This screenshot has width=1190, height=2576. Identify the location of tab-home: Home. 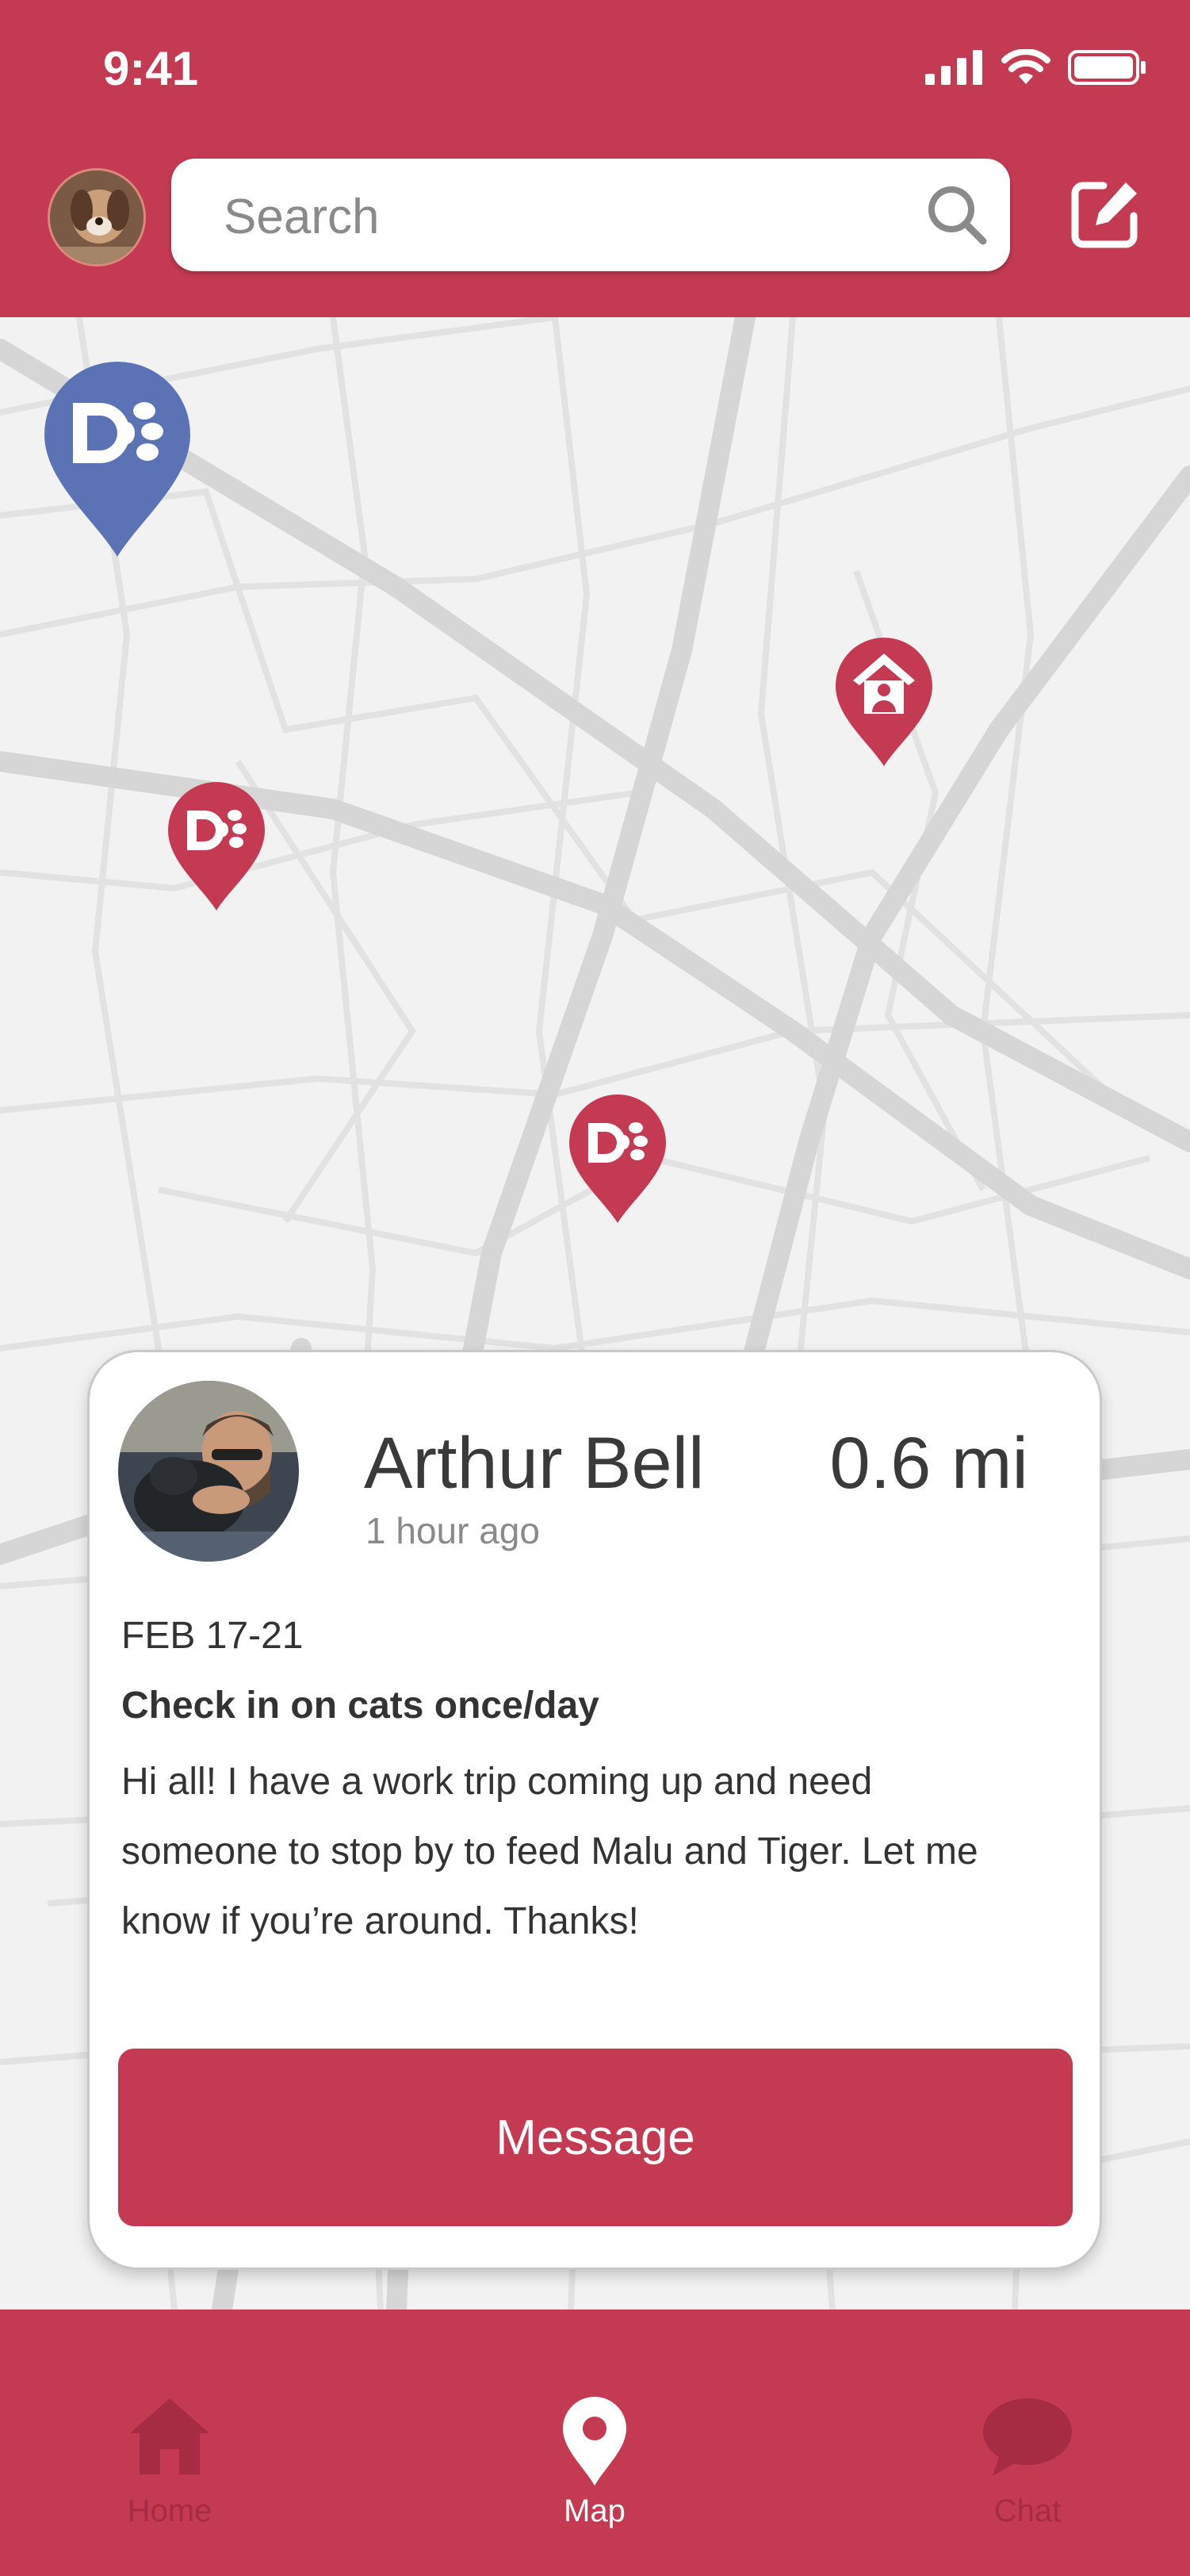
(170, 2443).